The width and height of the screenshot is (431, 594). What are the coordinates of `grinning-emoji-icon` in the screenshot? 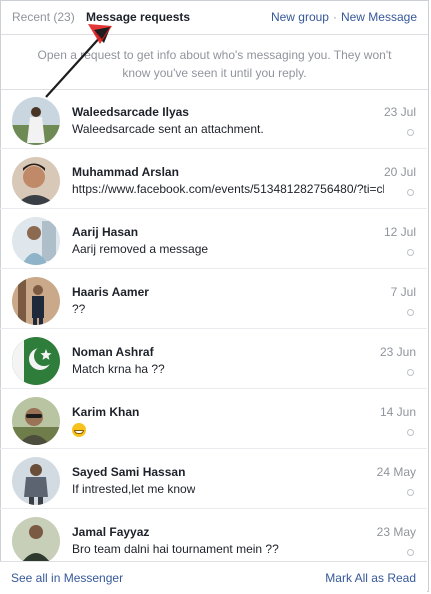 It's located at (79, 429).